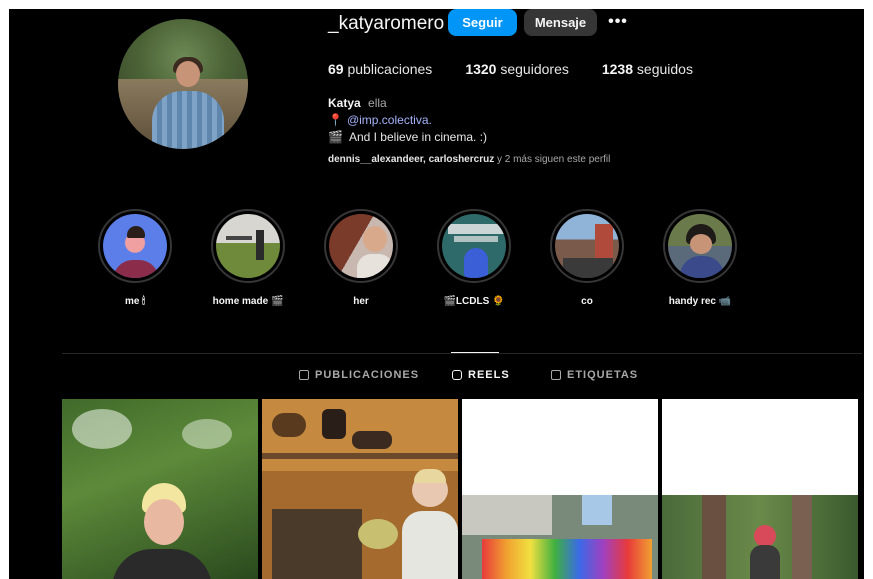 This screenshot has width=873, height=579. I want to click on tab-label: REELS, so click(489, 375).